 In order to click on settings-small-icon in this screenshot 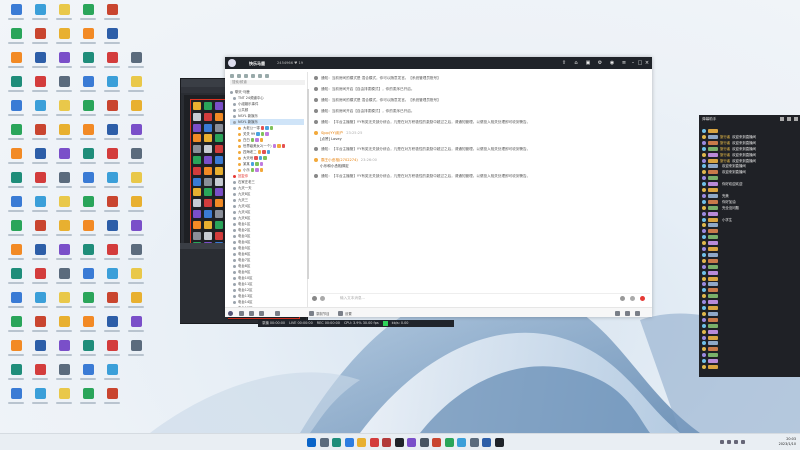, I will do `click(340, 313)`.